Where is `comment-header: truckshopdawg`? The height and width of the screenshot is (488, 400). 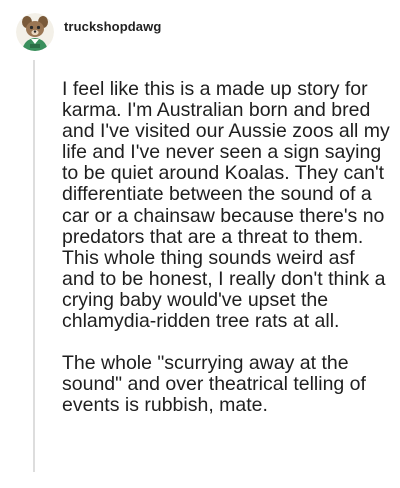
comment-header: truckshopdawg is located at coordinates (88, 32).